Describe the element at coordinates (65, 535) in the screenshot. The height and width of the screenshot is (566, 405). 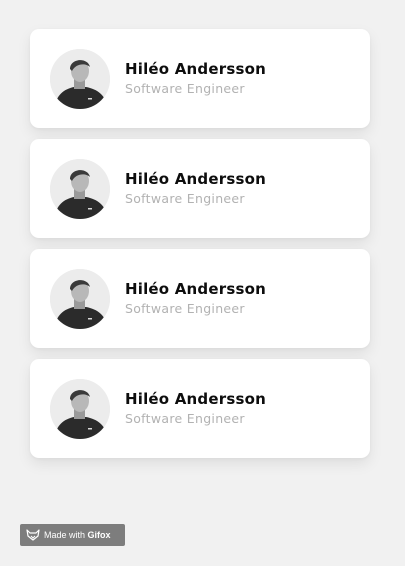
I see `badge-prefix: Made with` at that location.